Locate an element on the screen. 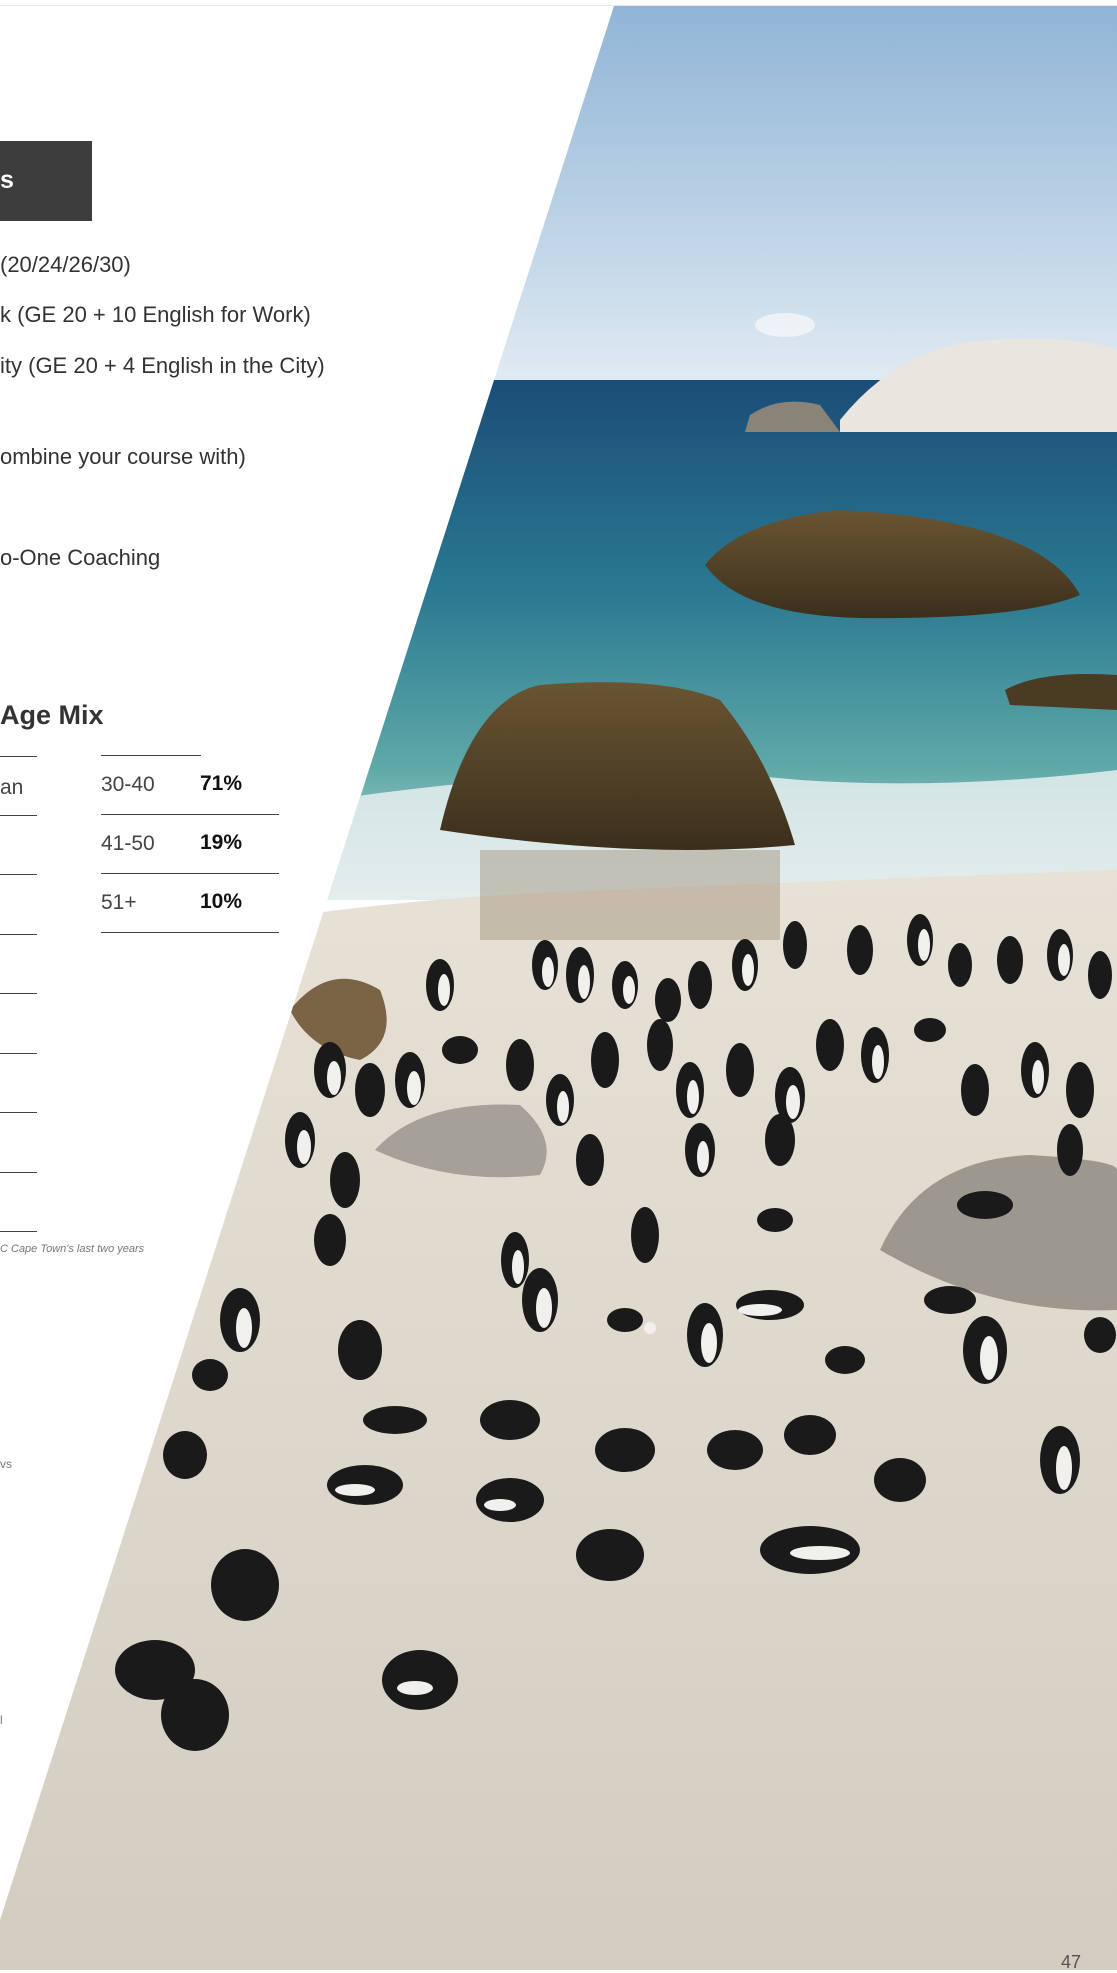 Image resolution: width=1117 pixels, height=1973 pixels. age-percent: 19% is located at coordinates (221, 842).